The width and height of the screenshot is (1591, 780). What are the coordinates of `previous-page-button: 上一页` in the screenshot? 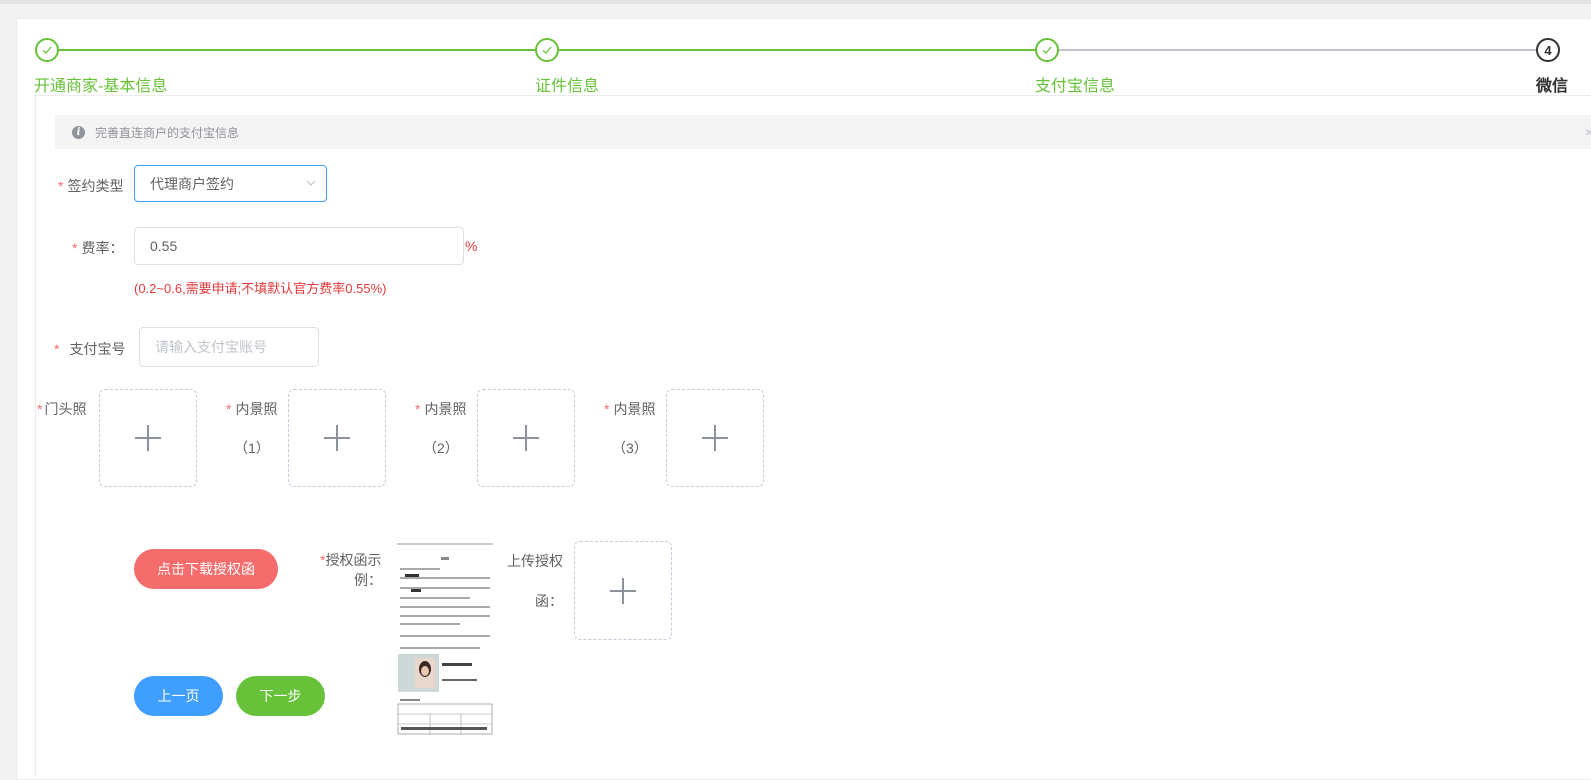 It's located at (178, 696).